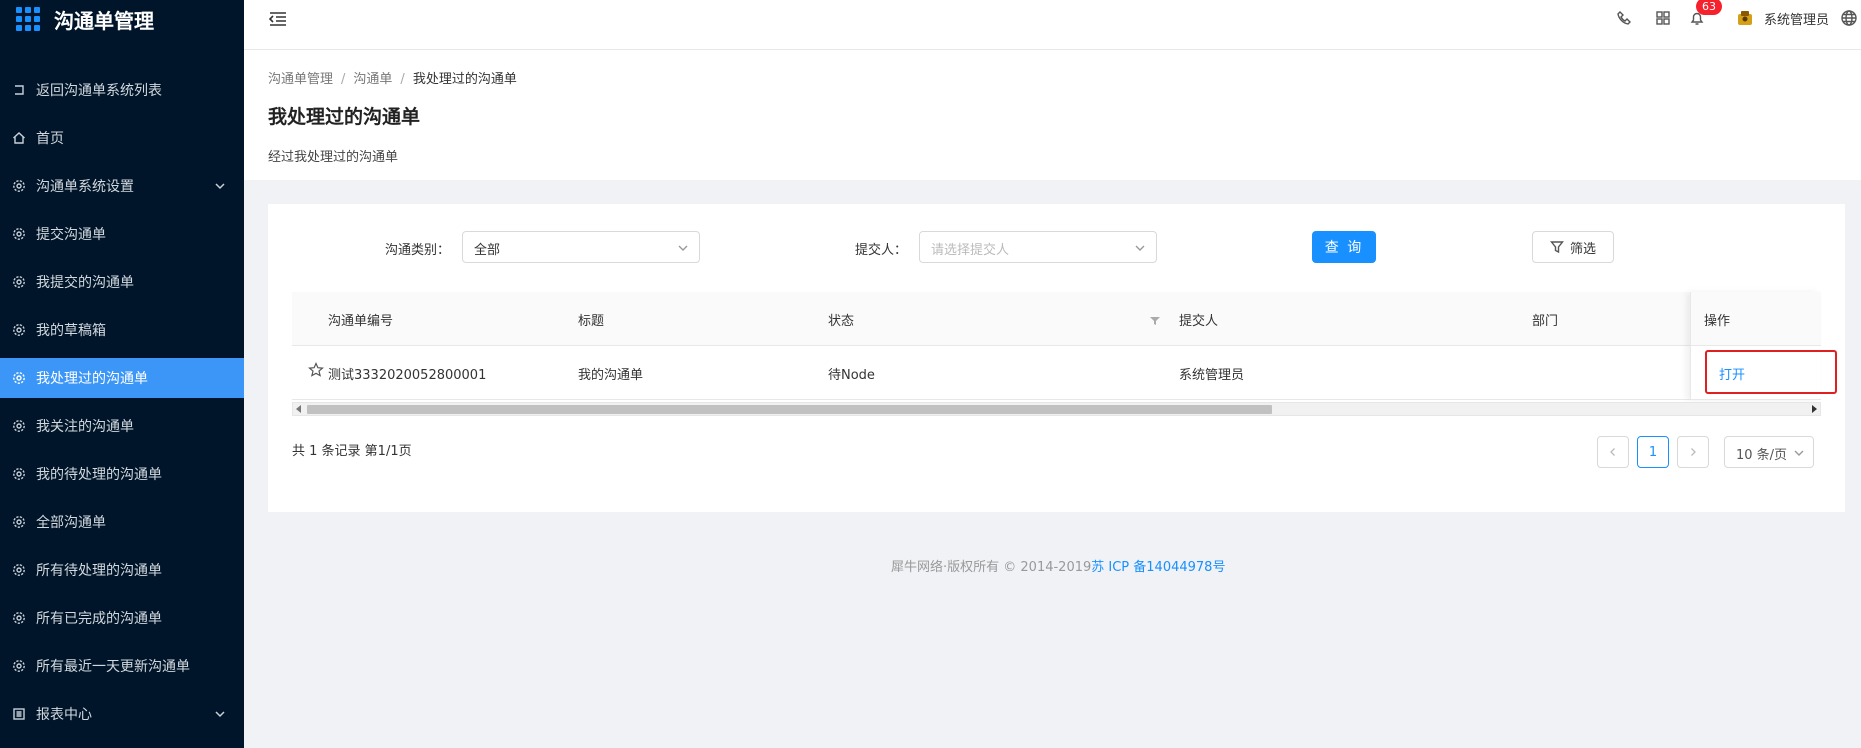 Image resolution: width=1861 pixels, height=748 pixels. I want to click on footer: 犀牛网络·版权所有 © 2014-2019苏 ICP 备14044978号, so click(1058, 565).